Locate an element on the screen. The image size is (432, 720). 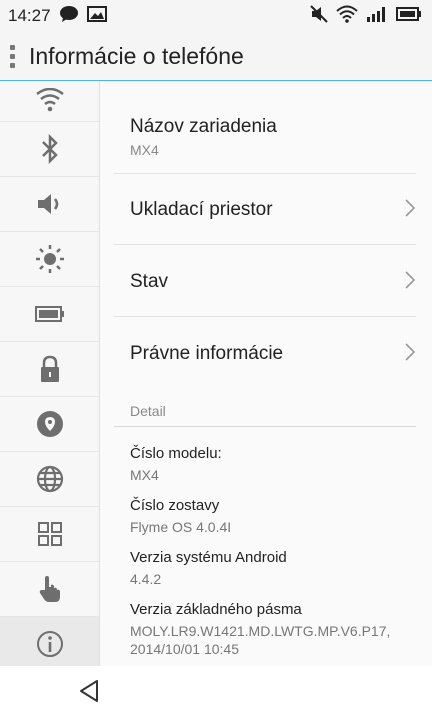
volume-icon is located at coordinates (50, 204).